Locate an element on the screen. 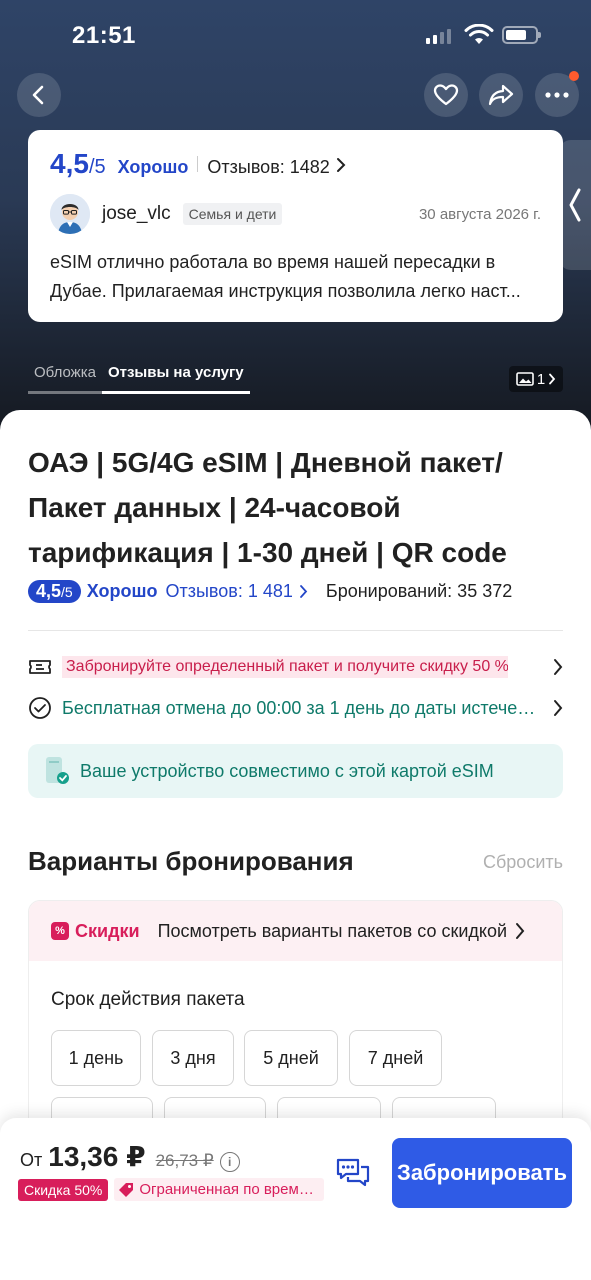  validity-label: Срок действия пакета is located at coordinates (148, 999).